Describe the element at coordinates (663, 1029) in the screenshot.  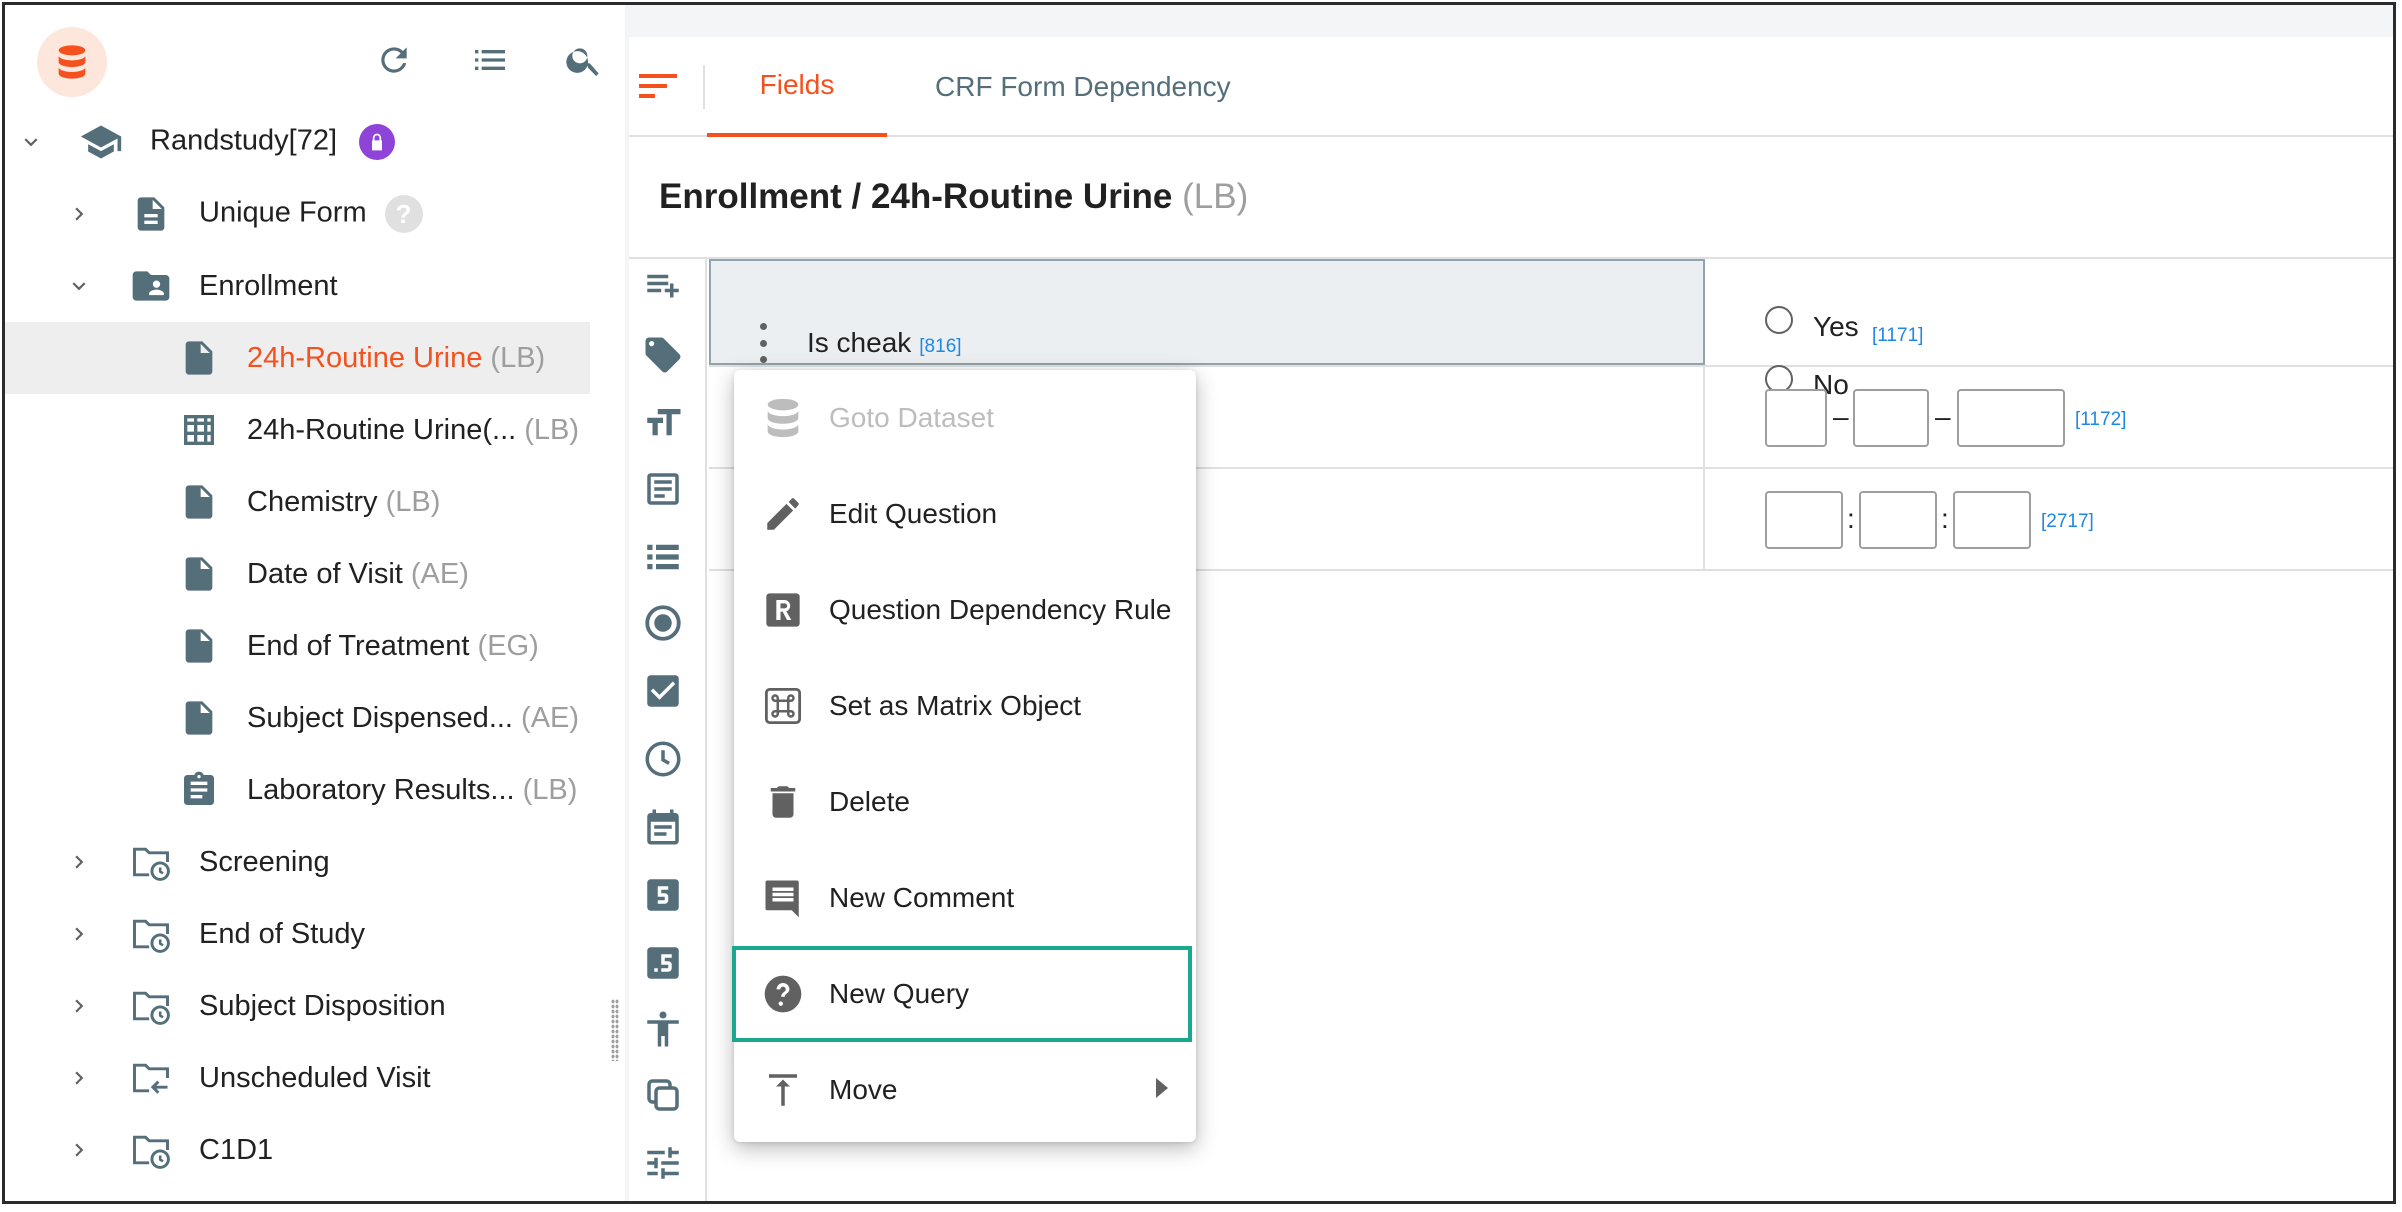
I see `accessibility-icon` at that location.